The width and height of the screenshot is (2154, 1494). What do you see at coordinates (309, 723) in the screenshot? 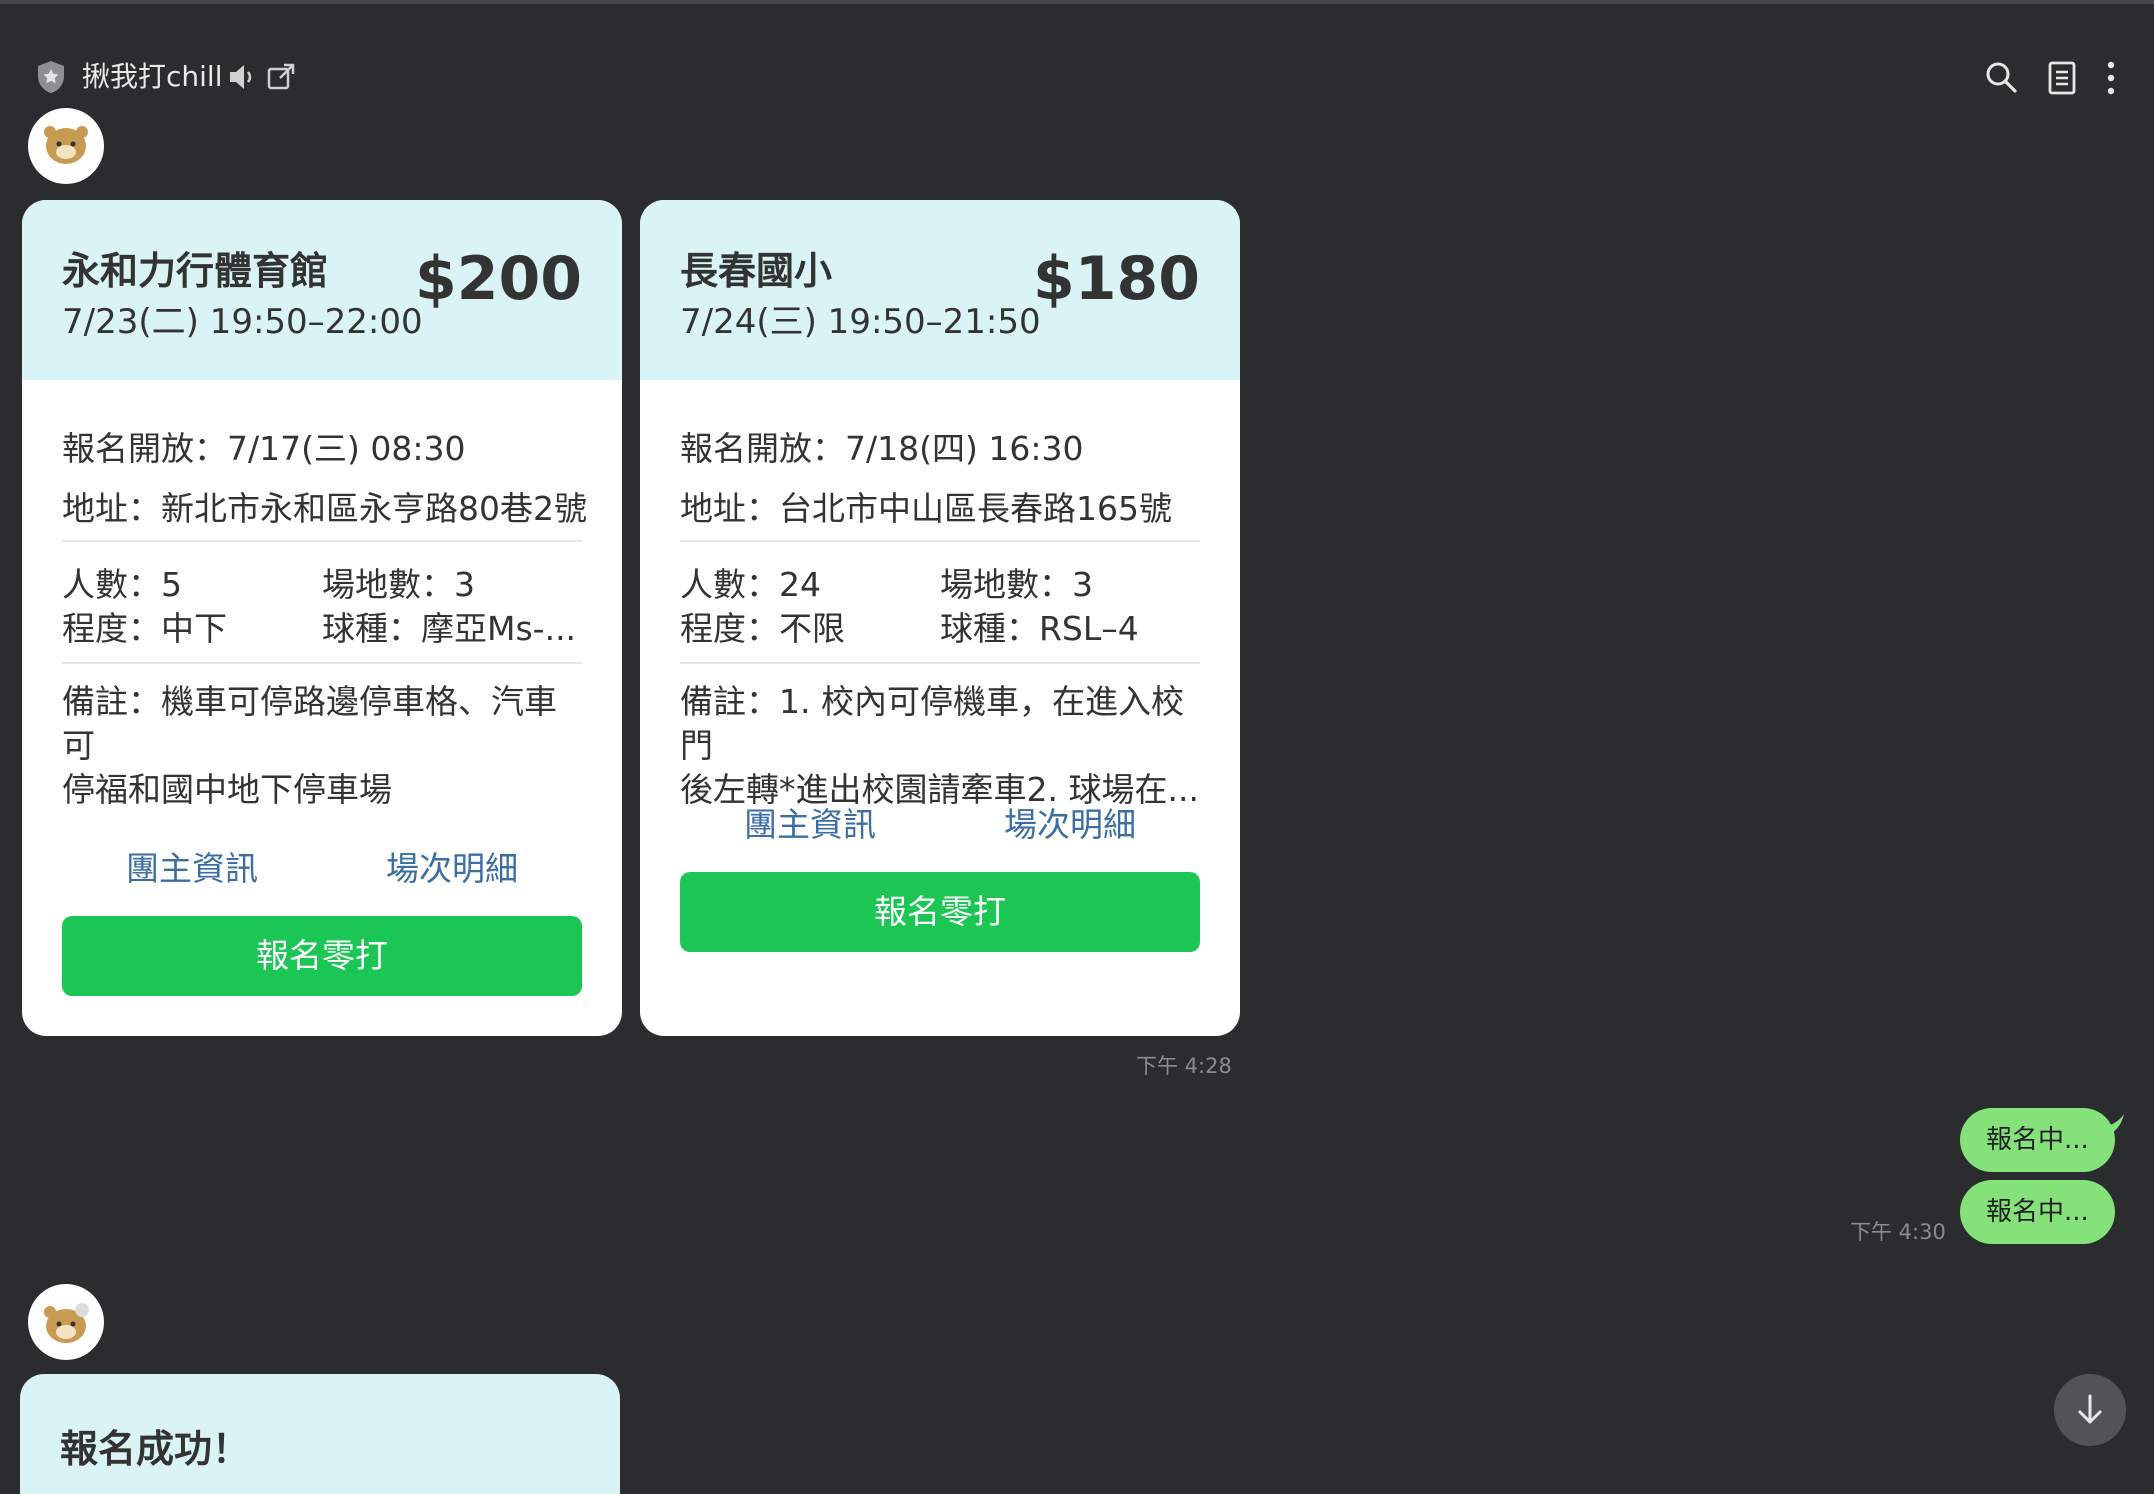
I see `remarks-line: 備註：機車可停路邊停車格、汽車可` at bounding box center [309, 723].